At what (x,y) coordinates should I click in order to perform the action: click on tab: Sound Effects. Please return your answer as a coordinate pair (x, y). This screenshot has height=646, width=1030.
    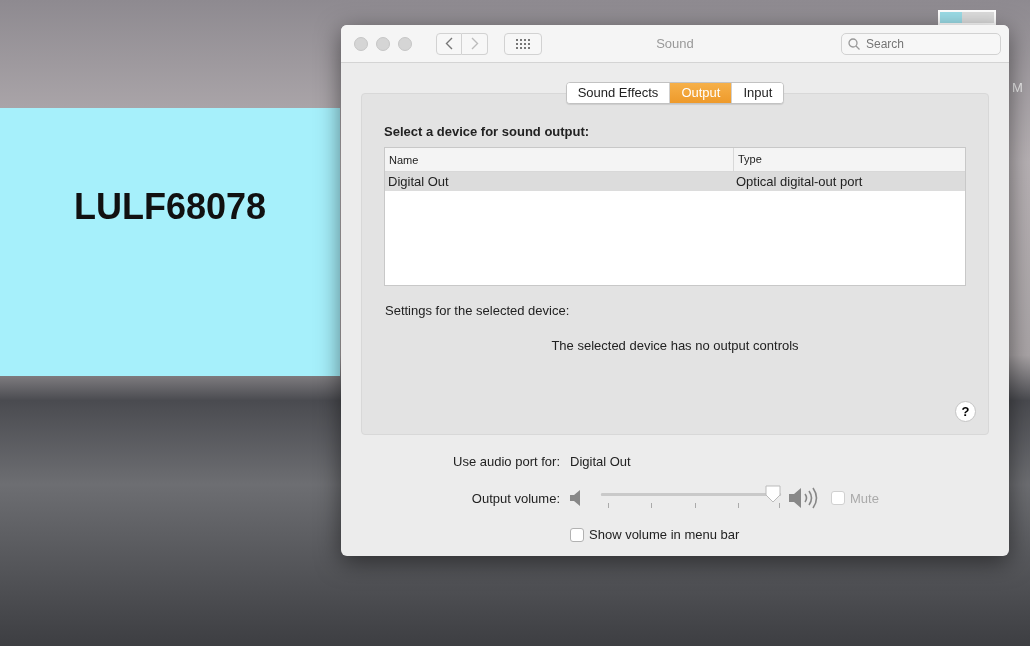
    Looking at the image, I should click on (618, 93).